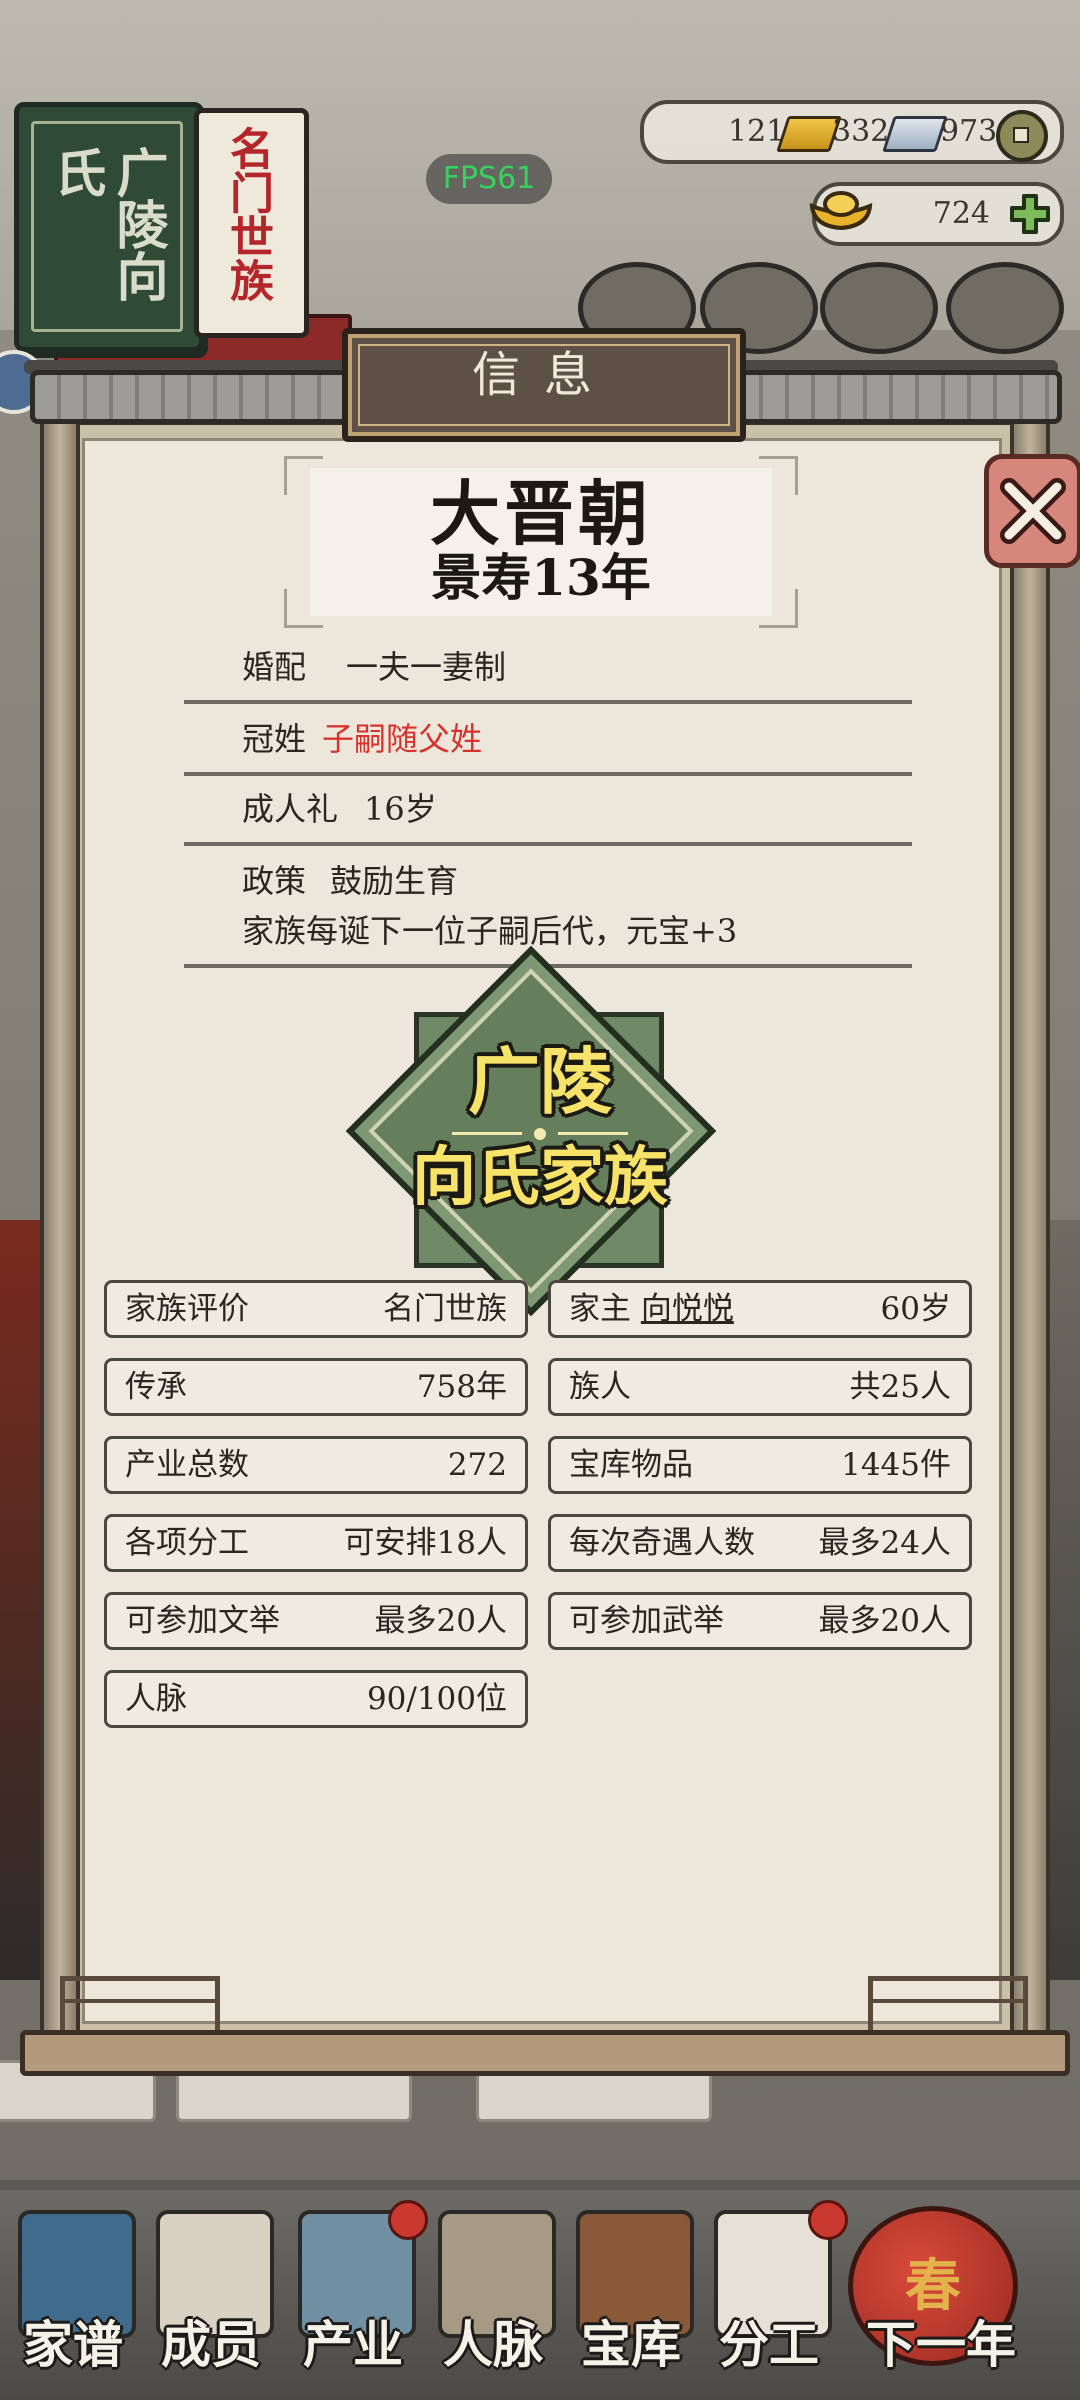 Image resolution: width=1080 pixels, height=2400 pixels. Describe the element at coordinates (539, 1081) in the screenshot. I see `emblem-place: 广陵` at that location.